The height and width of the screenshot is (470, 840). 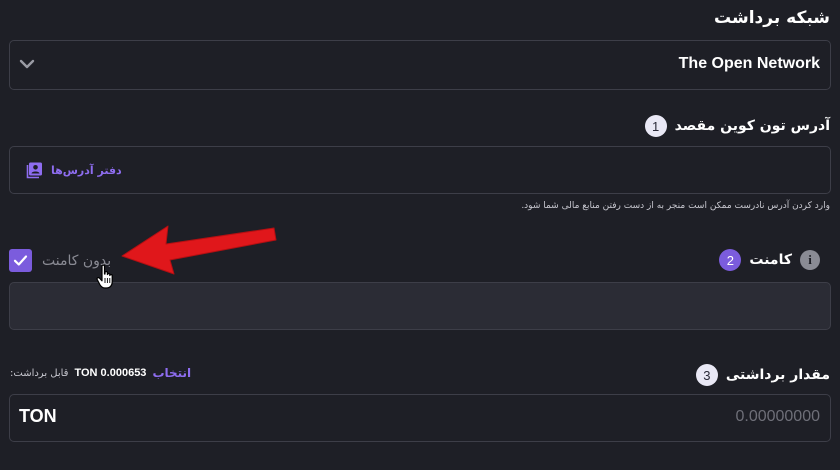 What do you see at coordinates (420, 306) in the screenshot?
I see `comment-input` at bounding box center [420, 306].